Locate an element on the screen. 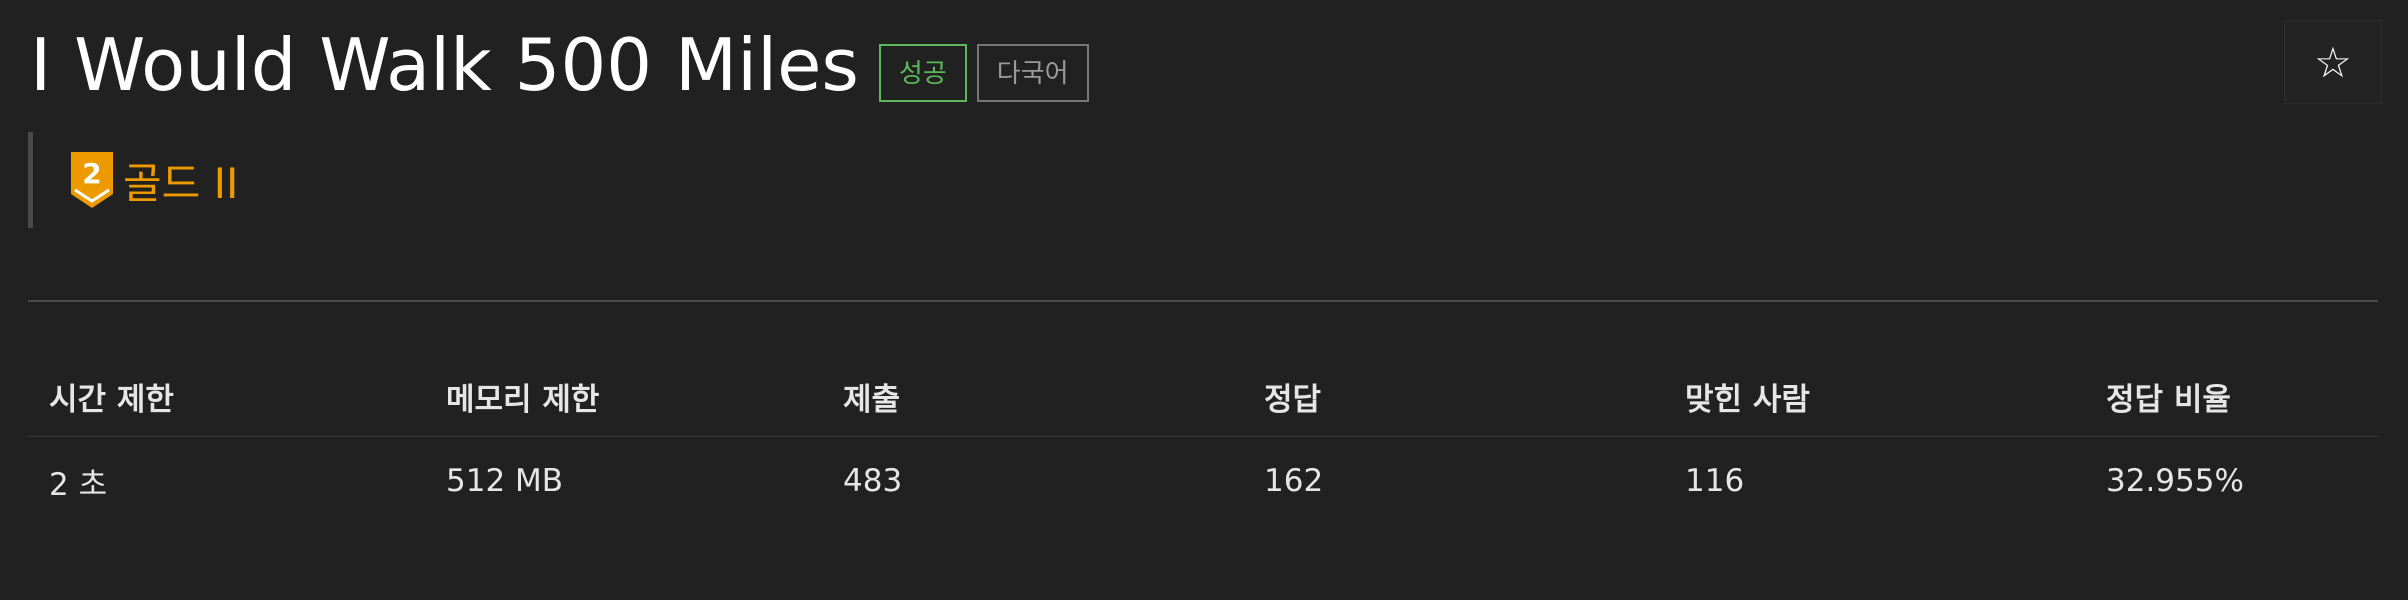 Image resolution: width=2408 pixels, height=600 pixels. header-time-limit: 시간 제한 is located at coordinates (226, 396).